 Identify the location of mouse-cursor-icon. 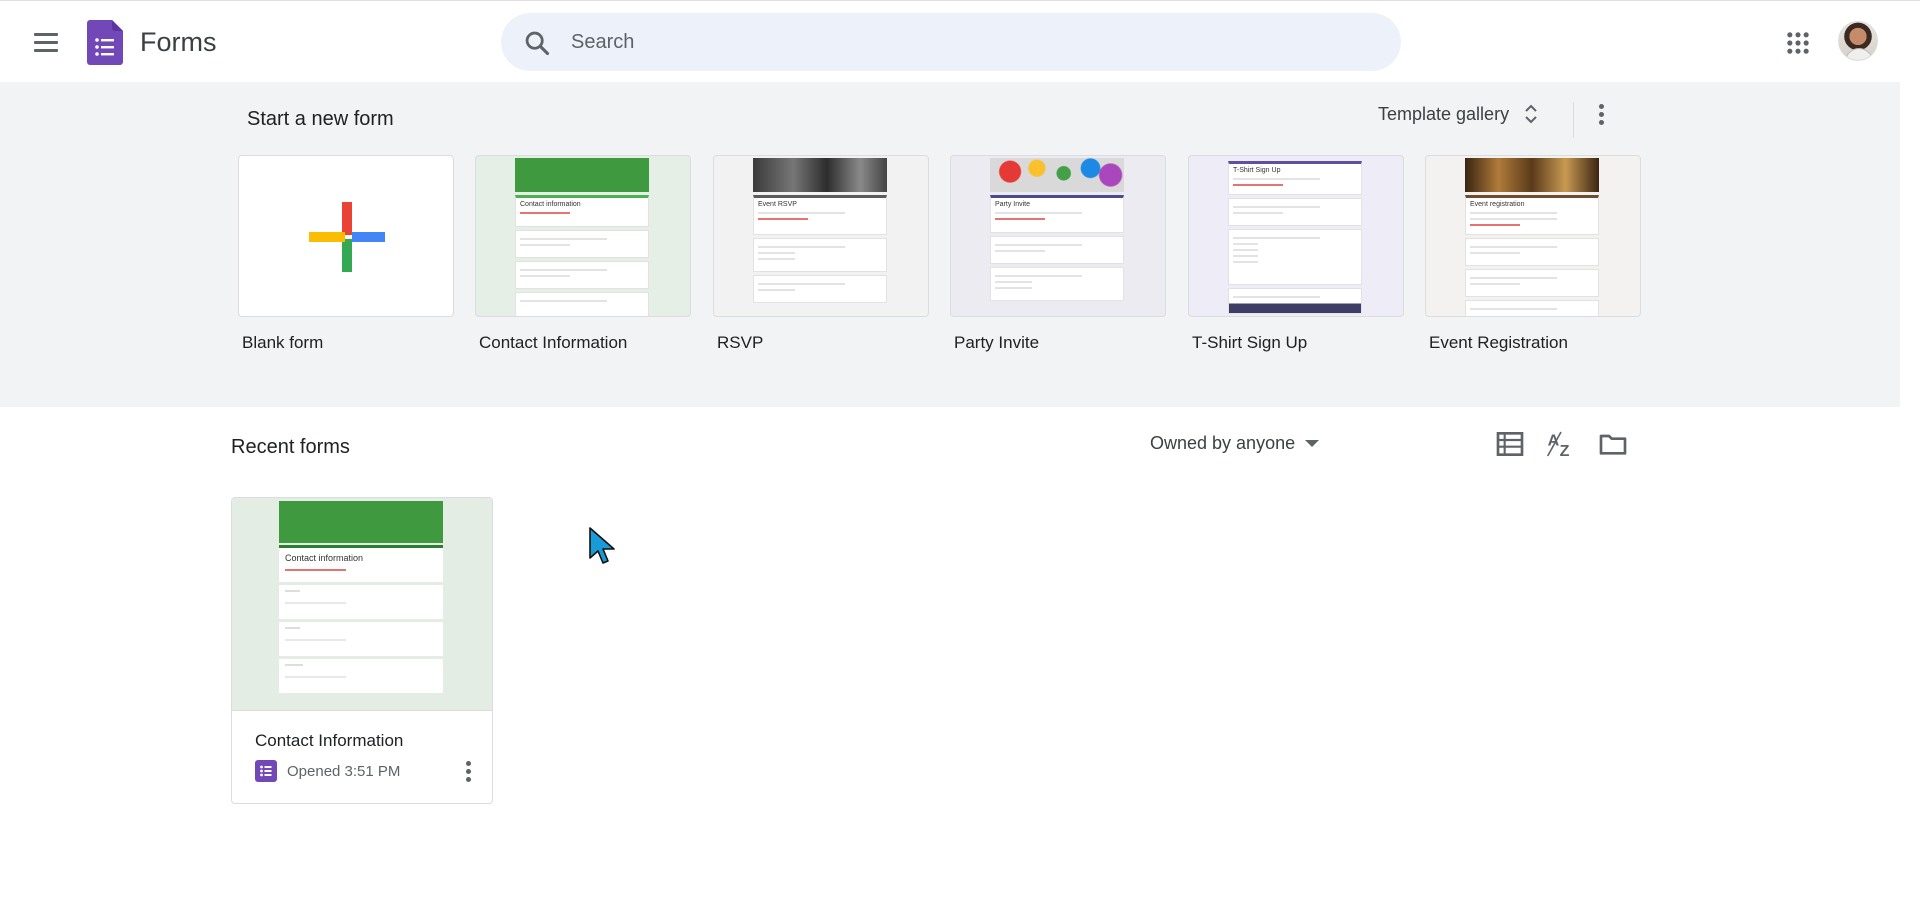
(602, 545).